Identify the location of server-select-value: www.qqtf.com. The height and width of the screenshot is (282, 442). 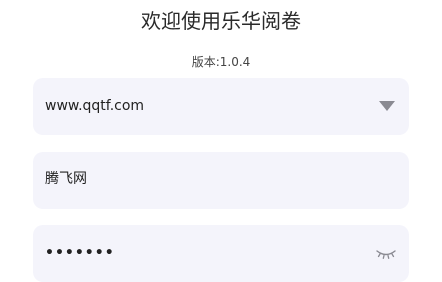
(95, 106).